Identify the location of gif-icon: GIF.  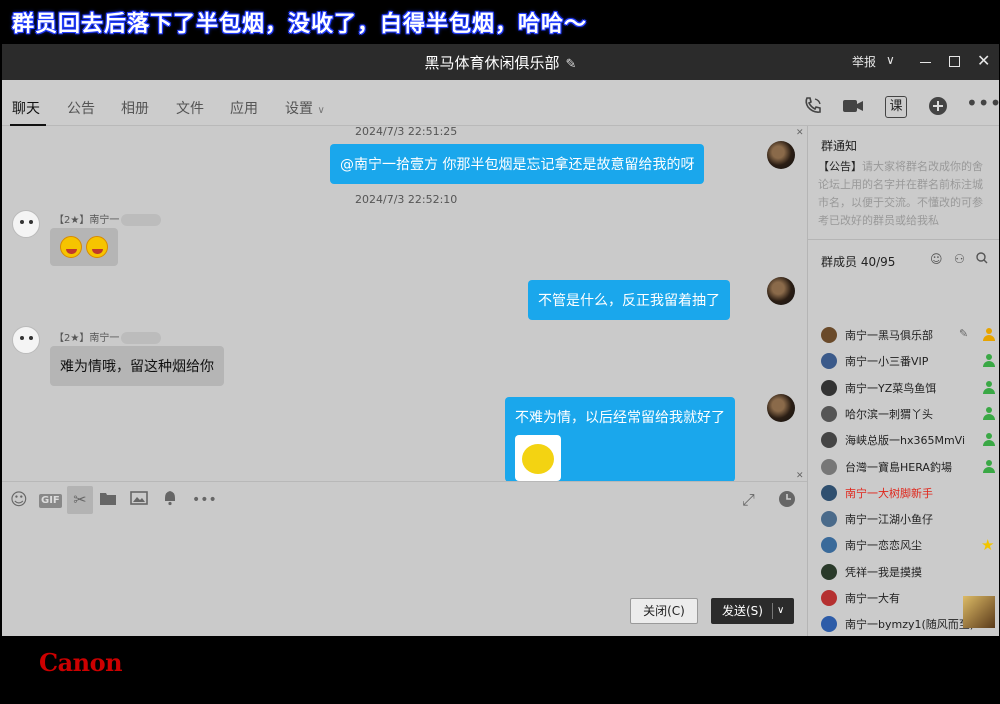
(50, 501).